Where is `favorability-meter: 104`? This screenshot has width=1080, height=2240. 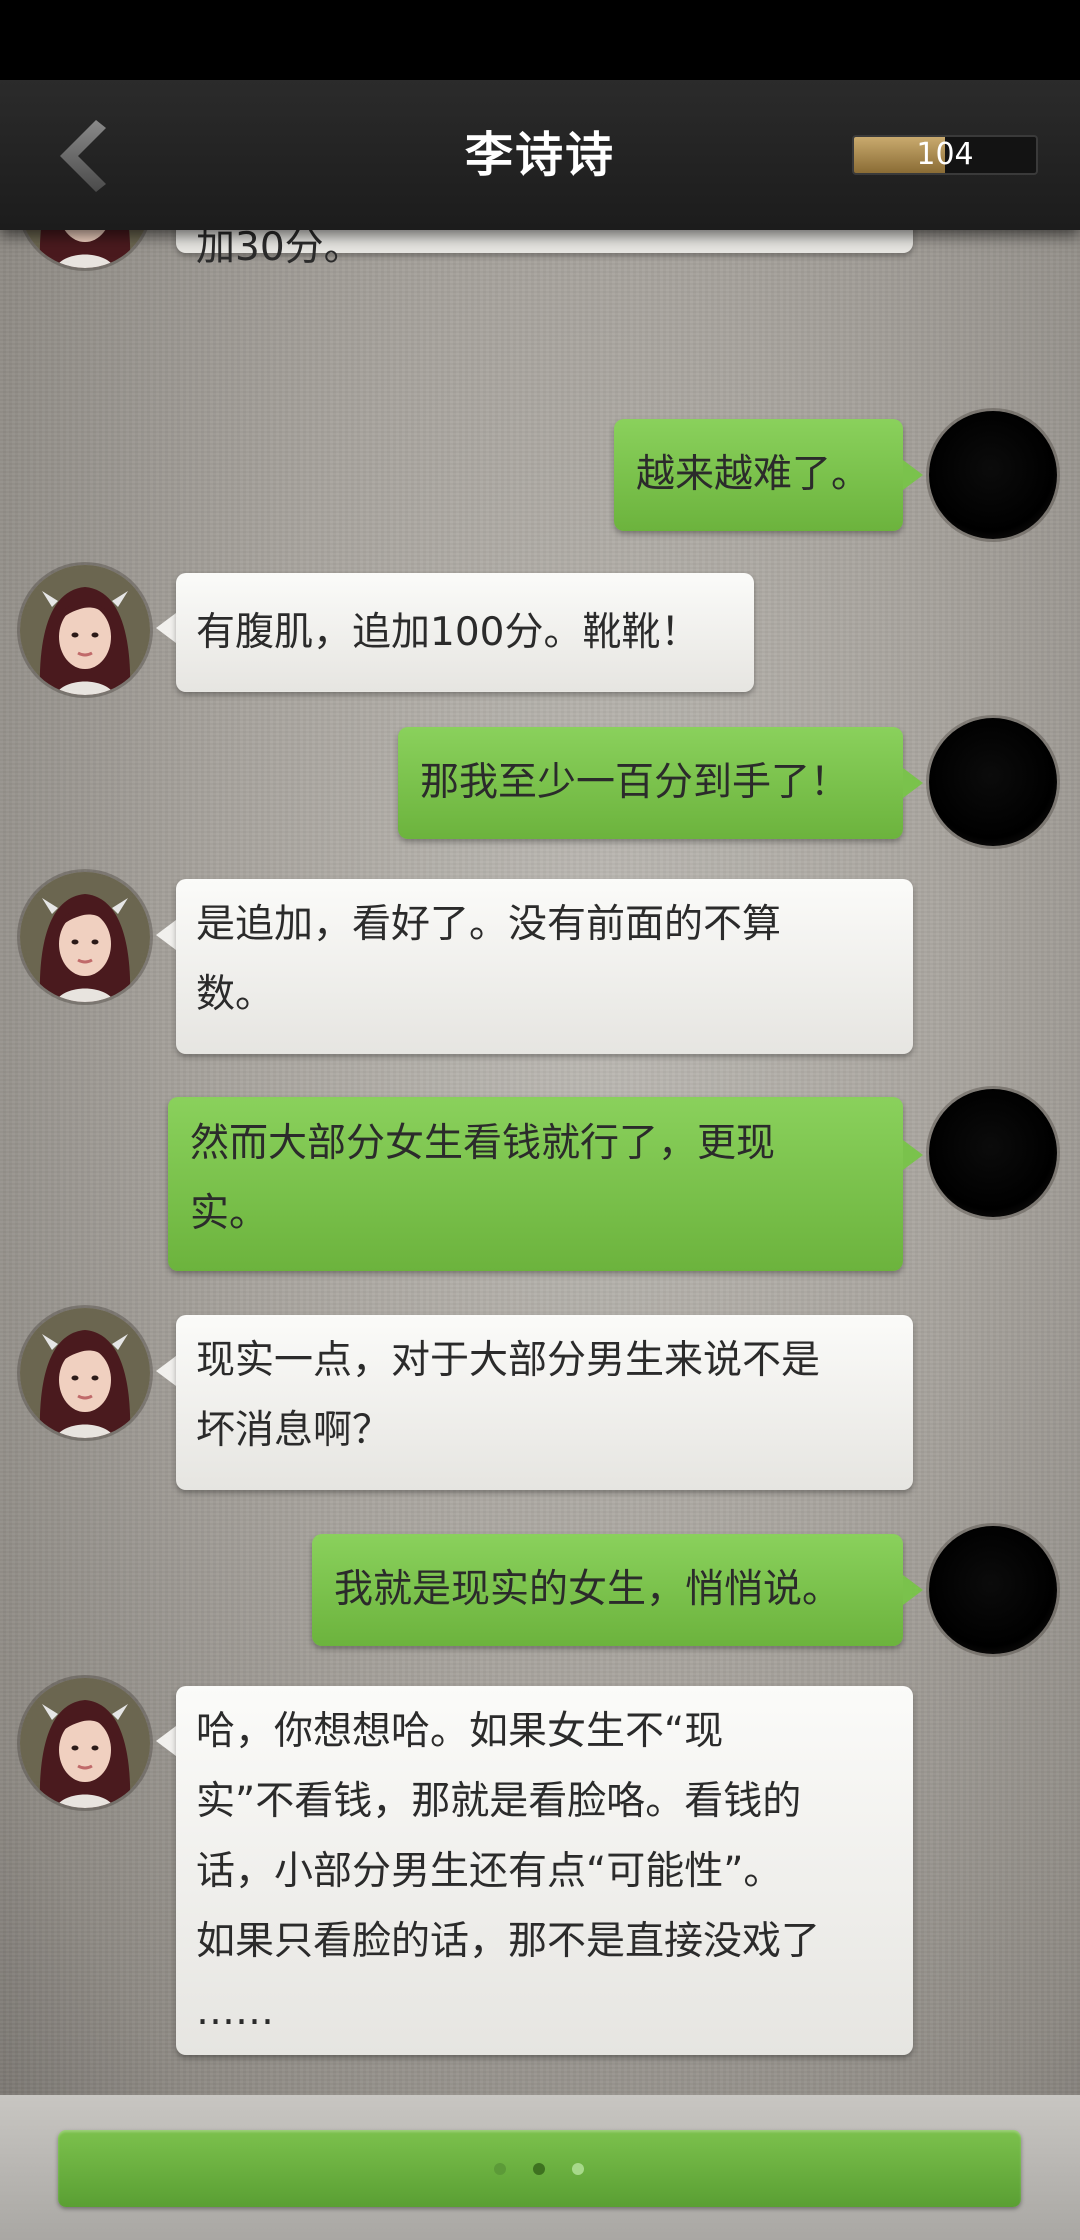 favorability-meter: 104 is located at coordinates (945, 155).